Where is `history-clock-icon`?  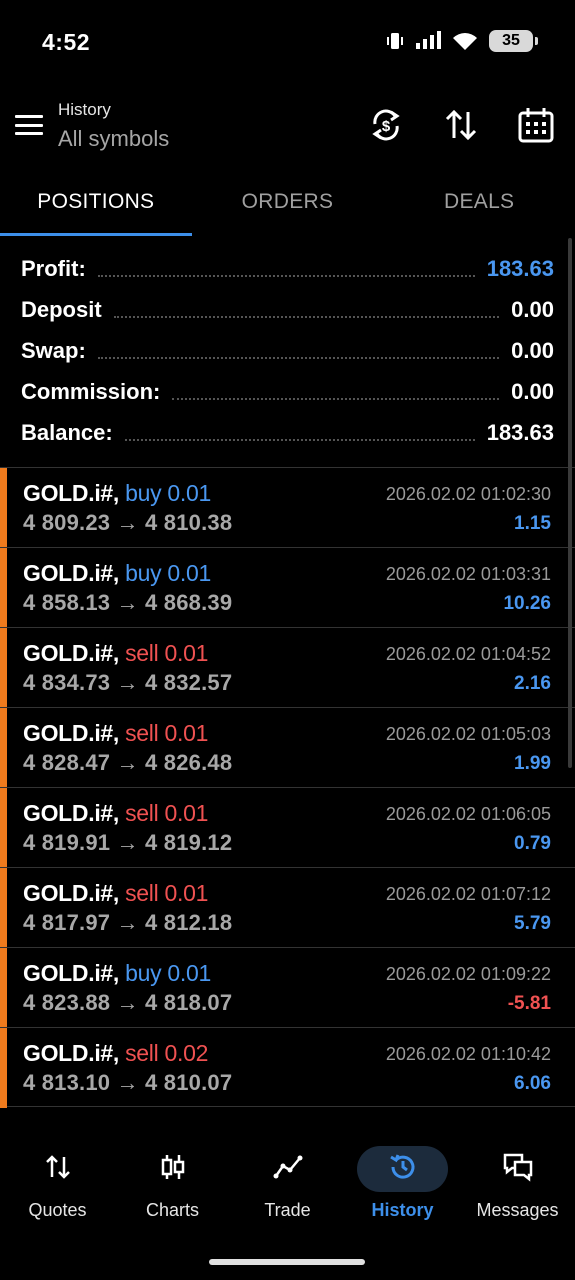 history-clock-icon is located at coordinates (403, 1167).